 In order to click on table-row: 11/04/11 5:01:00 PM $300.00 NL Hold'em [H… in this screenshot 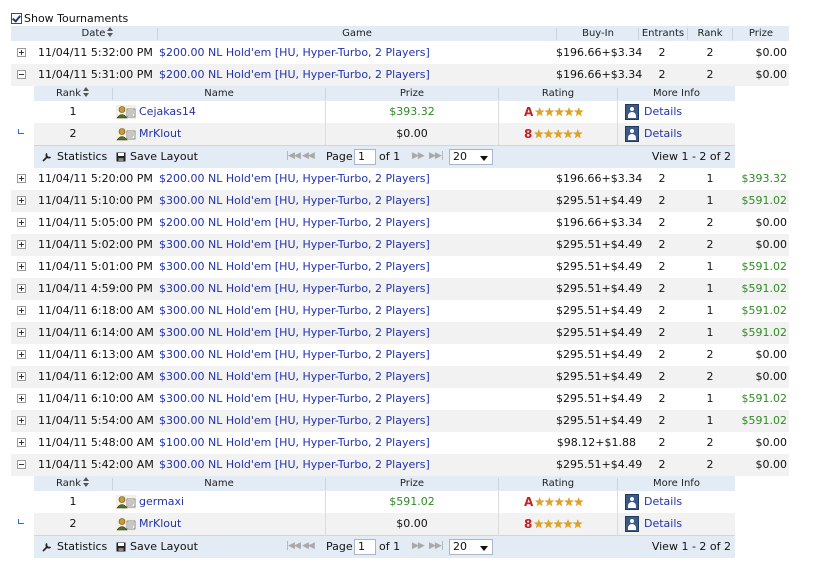, I will do `click(400, 267)`.